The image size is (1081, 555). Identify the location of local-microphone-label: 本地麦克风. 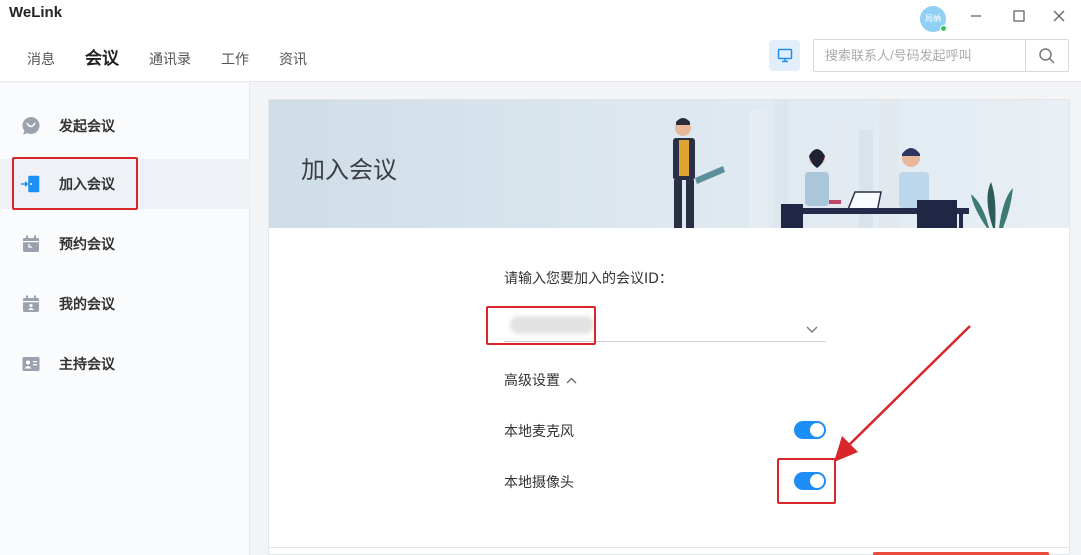
(539, 432).